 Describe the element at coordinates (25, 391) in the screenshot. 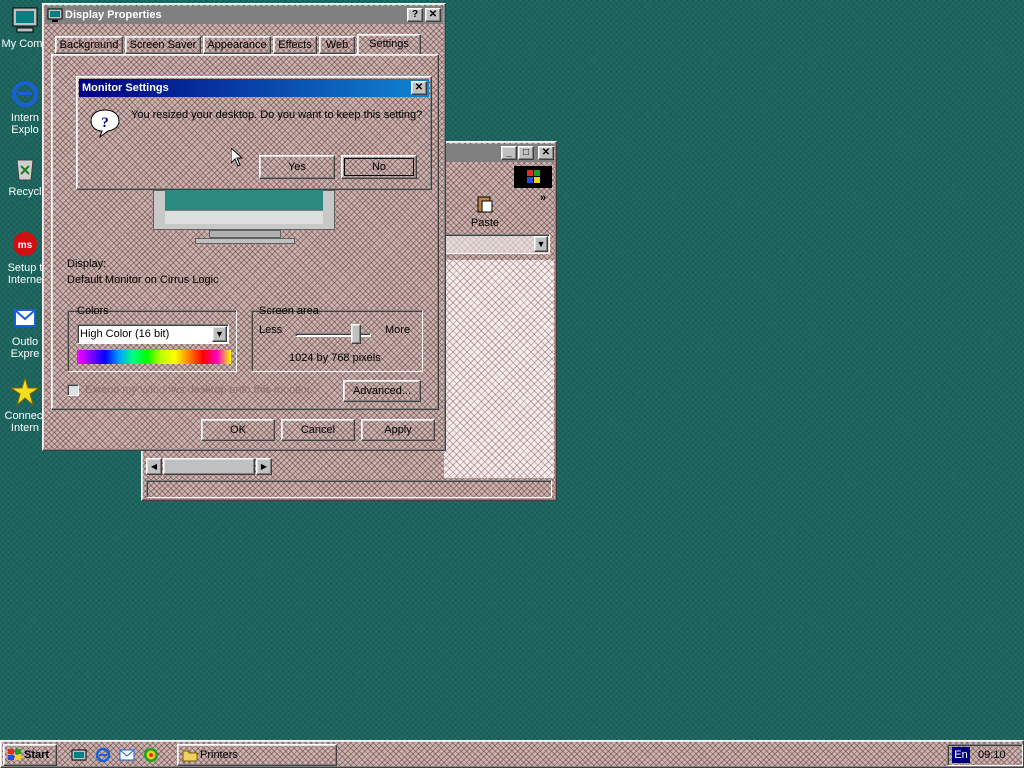

I see `connect-wizard-icon` at that location.